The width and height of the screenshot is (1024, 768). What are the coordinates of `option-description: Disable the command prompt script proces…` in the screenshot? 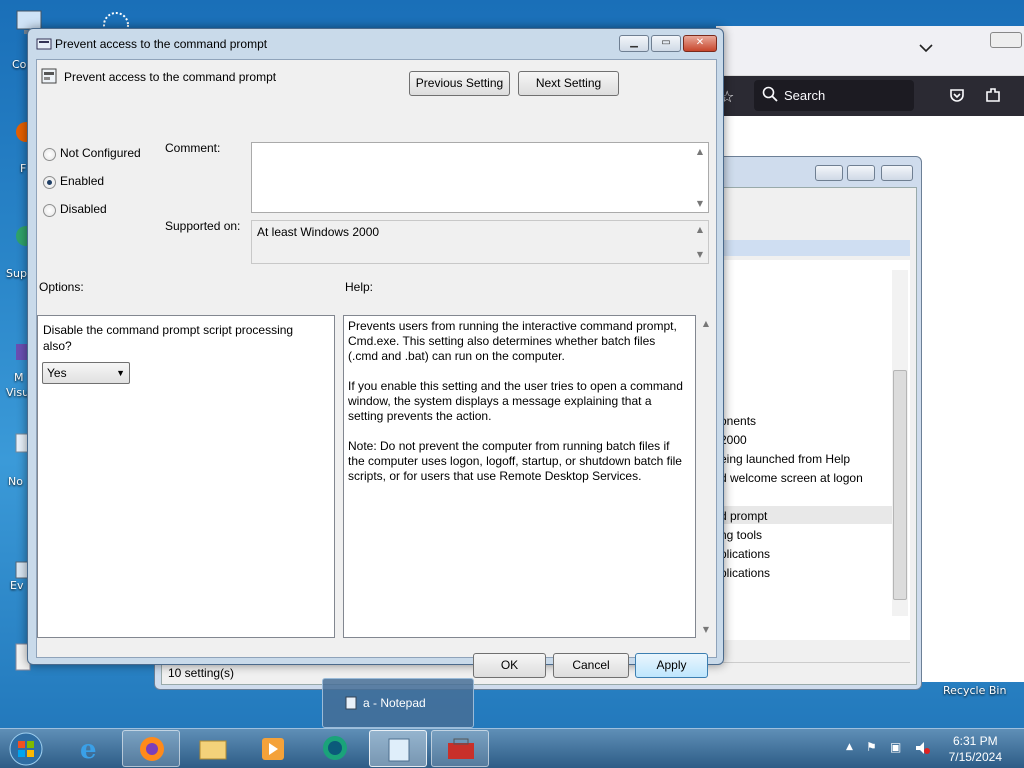 It's located at (168, 338).